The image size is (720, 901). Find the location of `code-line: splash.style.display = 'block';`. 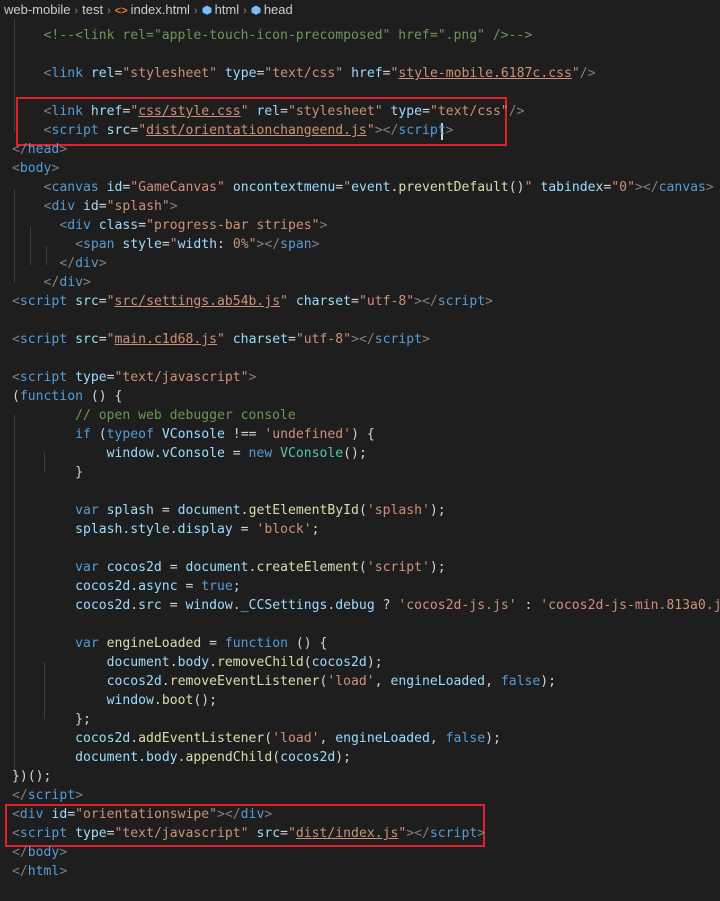

code-line: splash.style.display = 'block'; is located at coordinates (165, 529).